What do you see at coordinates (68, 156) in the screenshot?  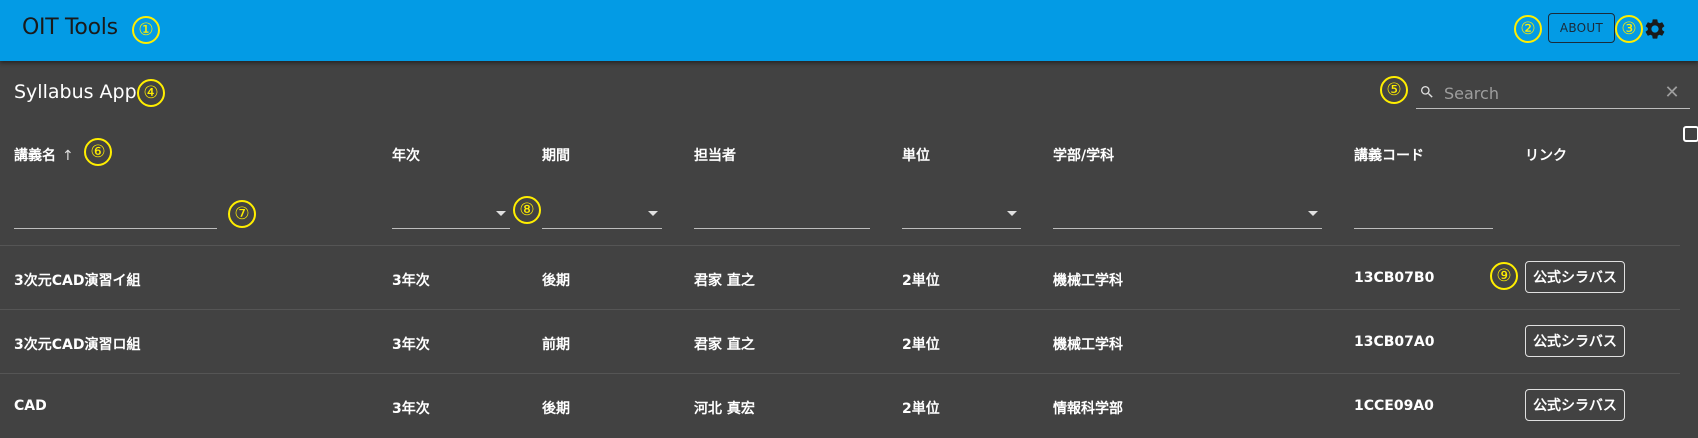 I see `sort-arrow-up-icon: ↑` at bounding box center [68, 156].